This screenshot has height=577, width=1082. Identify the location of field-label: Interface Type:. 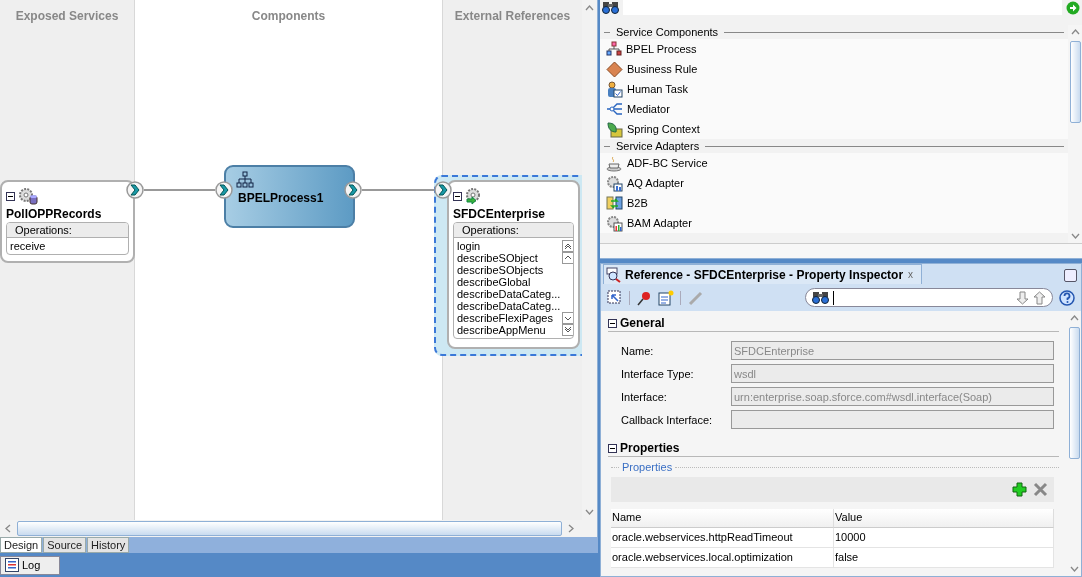
(658, 373).